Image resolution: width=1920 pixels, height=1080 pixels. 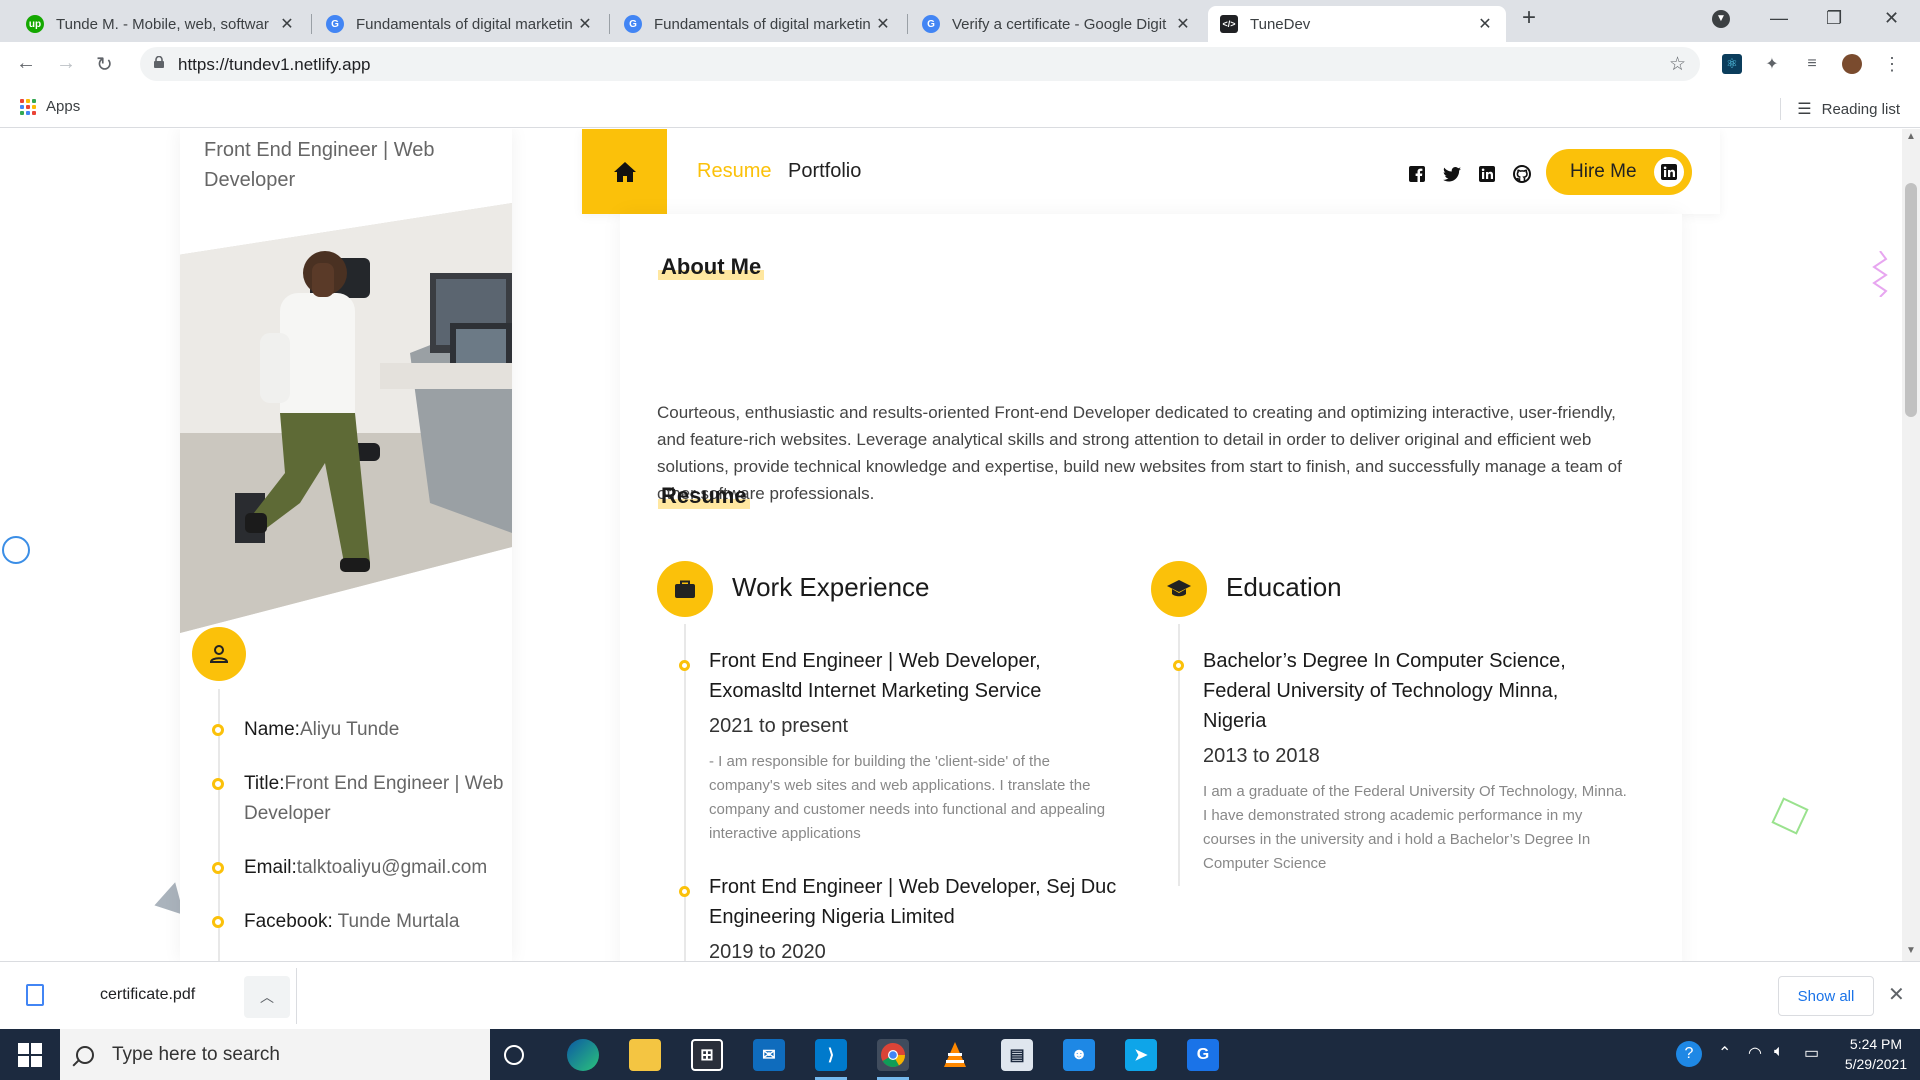 What do you see at coordinates (1357, 24) in the screenshot?
I see `browser-tab-tunedev: </> TuneDev ✕` at bounding box center [1357, 24].